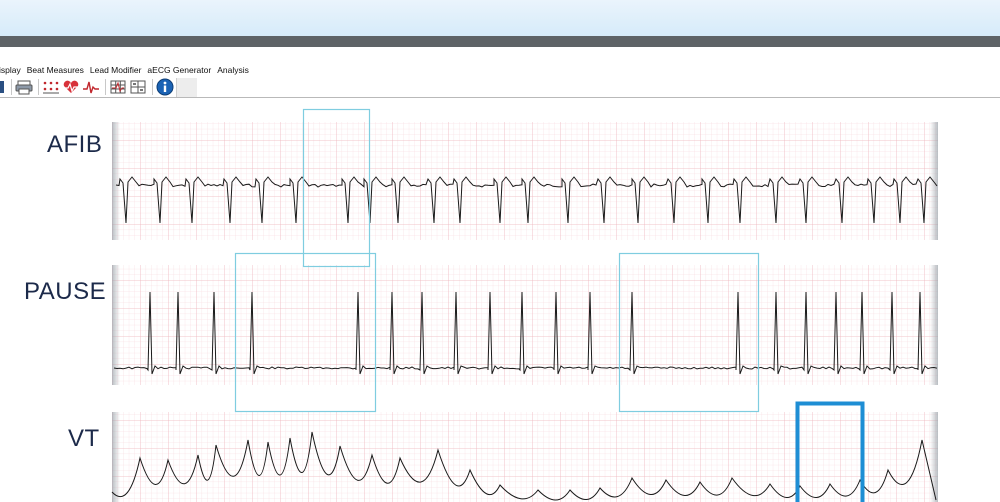 Image resolution: width=1000 pixels, height=502 pixels. What do you see at coordinates (116, 181) in the screenshot?
I see `afib-edge-left` at bounding box center [116, 181].